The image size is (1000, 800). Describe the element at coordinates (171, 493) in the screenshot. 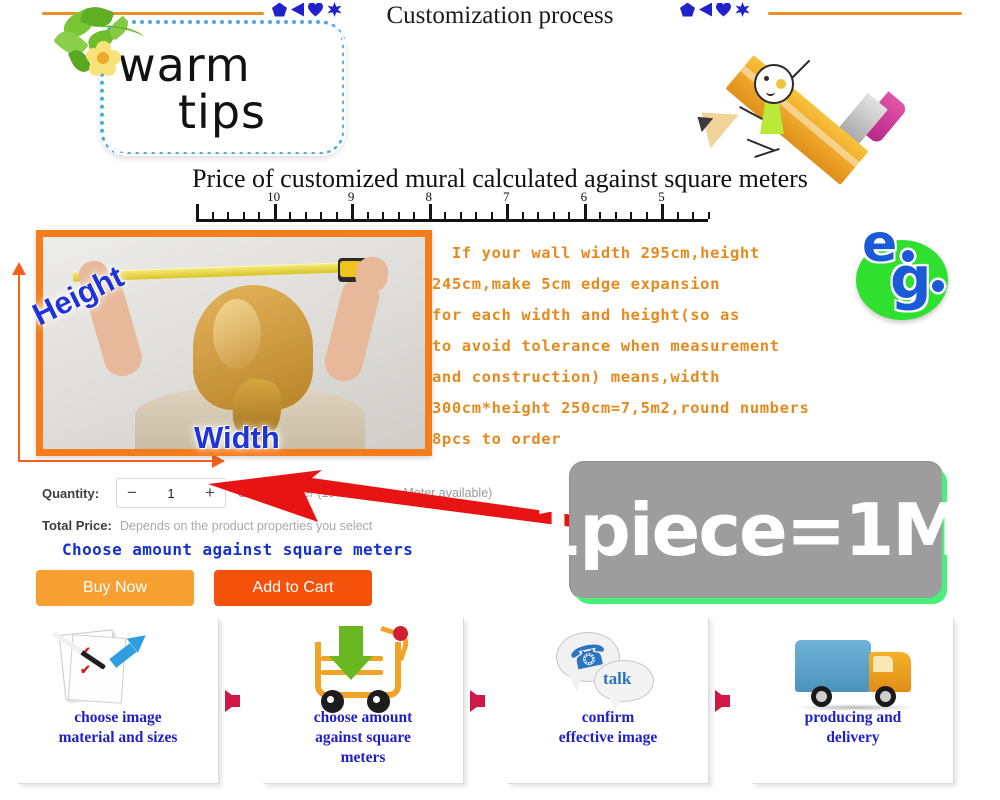

I see `quantity-input` at that location.